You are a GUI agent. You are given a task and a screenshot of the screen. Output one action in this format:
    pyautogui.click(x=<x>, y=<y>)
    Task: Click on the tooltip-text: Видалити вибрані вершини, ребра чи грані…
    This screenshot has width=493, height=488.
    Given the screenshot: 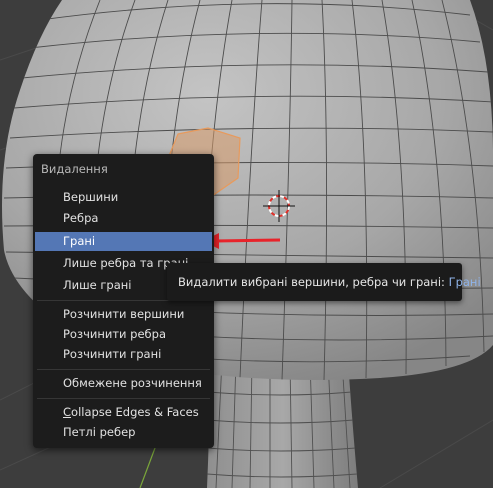 What is the action you would take?
    pyautogui.click(x=311, y=282)
    